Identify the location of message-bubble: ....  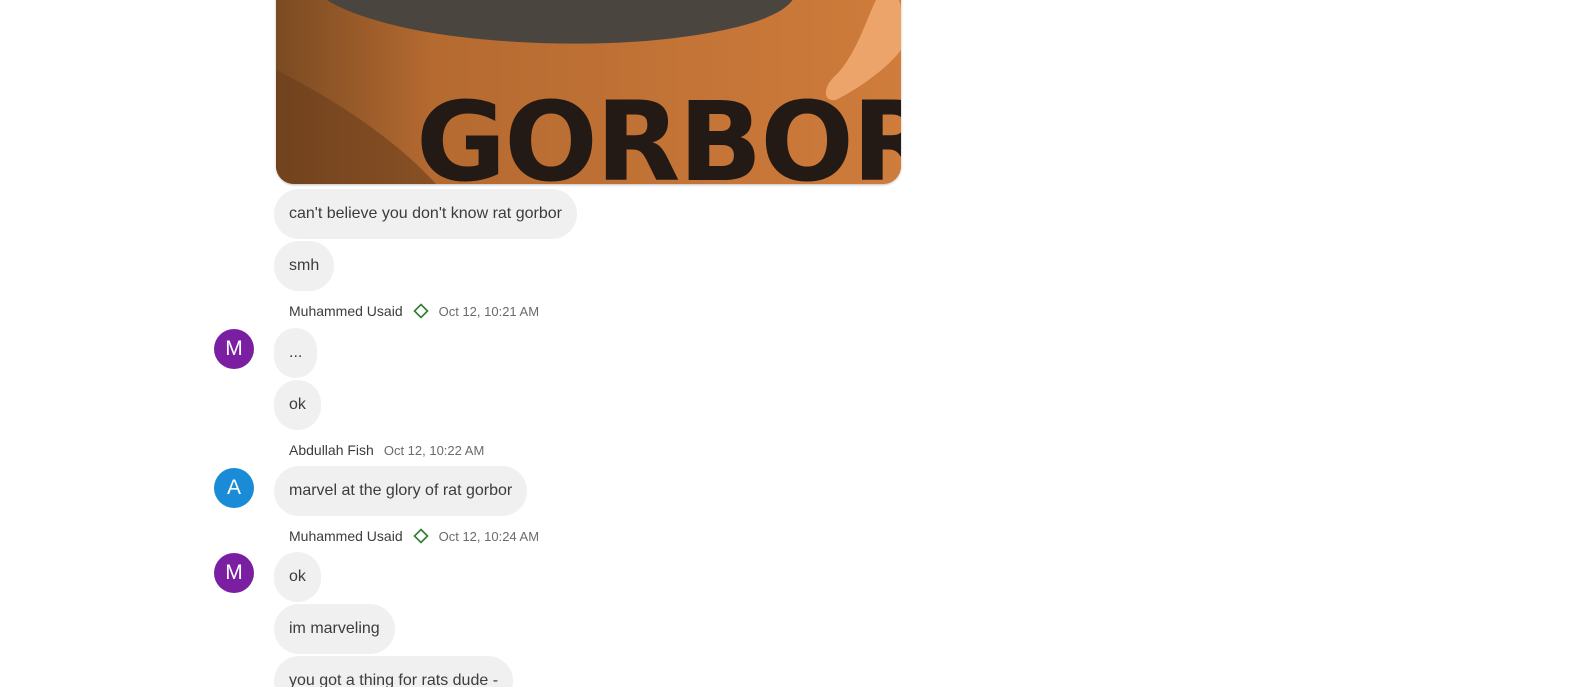
(296, 353).